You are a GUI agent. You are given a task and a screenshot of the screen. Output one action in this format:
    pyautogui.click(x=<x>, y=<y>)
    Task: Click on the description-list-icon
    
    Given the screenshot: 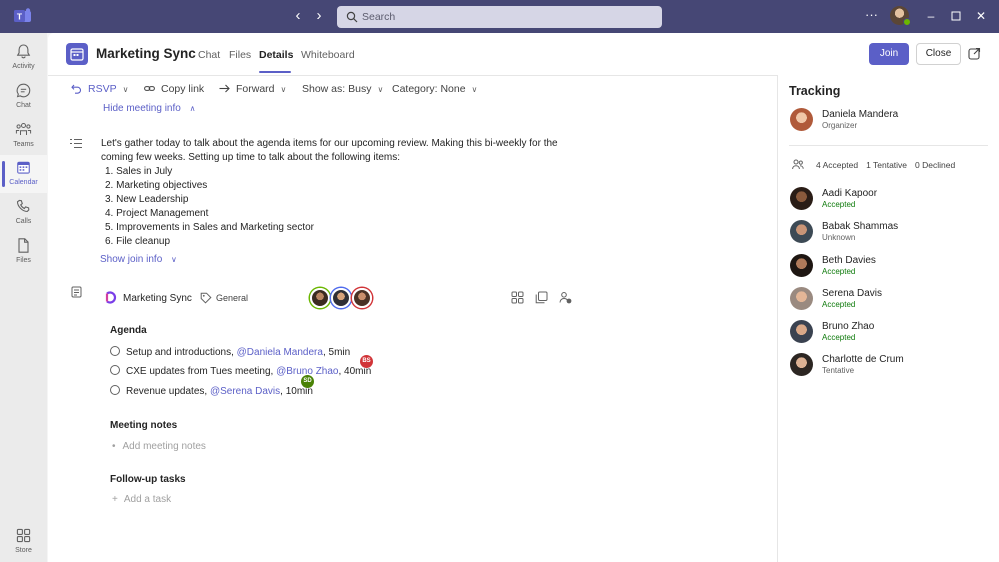 What is the action you would take?
    pyautogui.click(x=76, y=143)
    